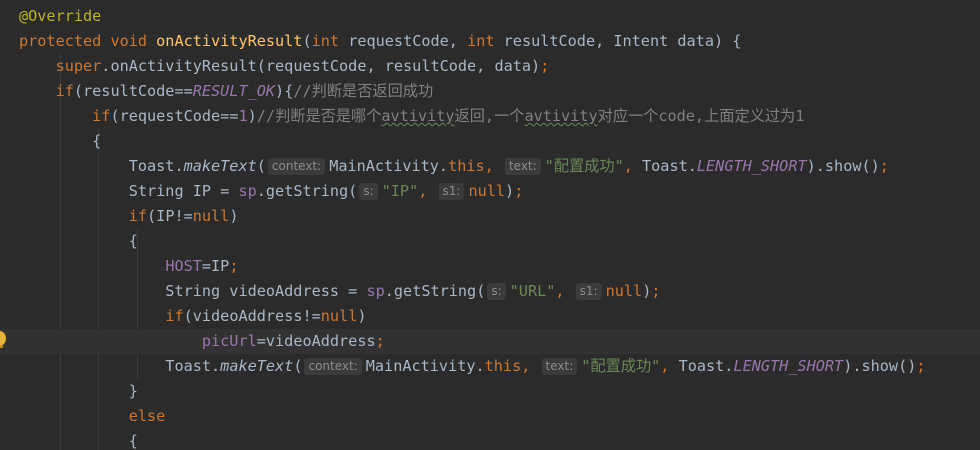 Image resolution: width=980 pixels, height=450 pixels. I want to click on code-token: RESULT_OK, so click(234, 91).